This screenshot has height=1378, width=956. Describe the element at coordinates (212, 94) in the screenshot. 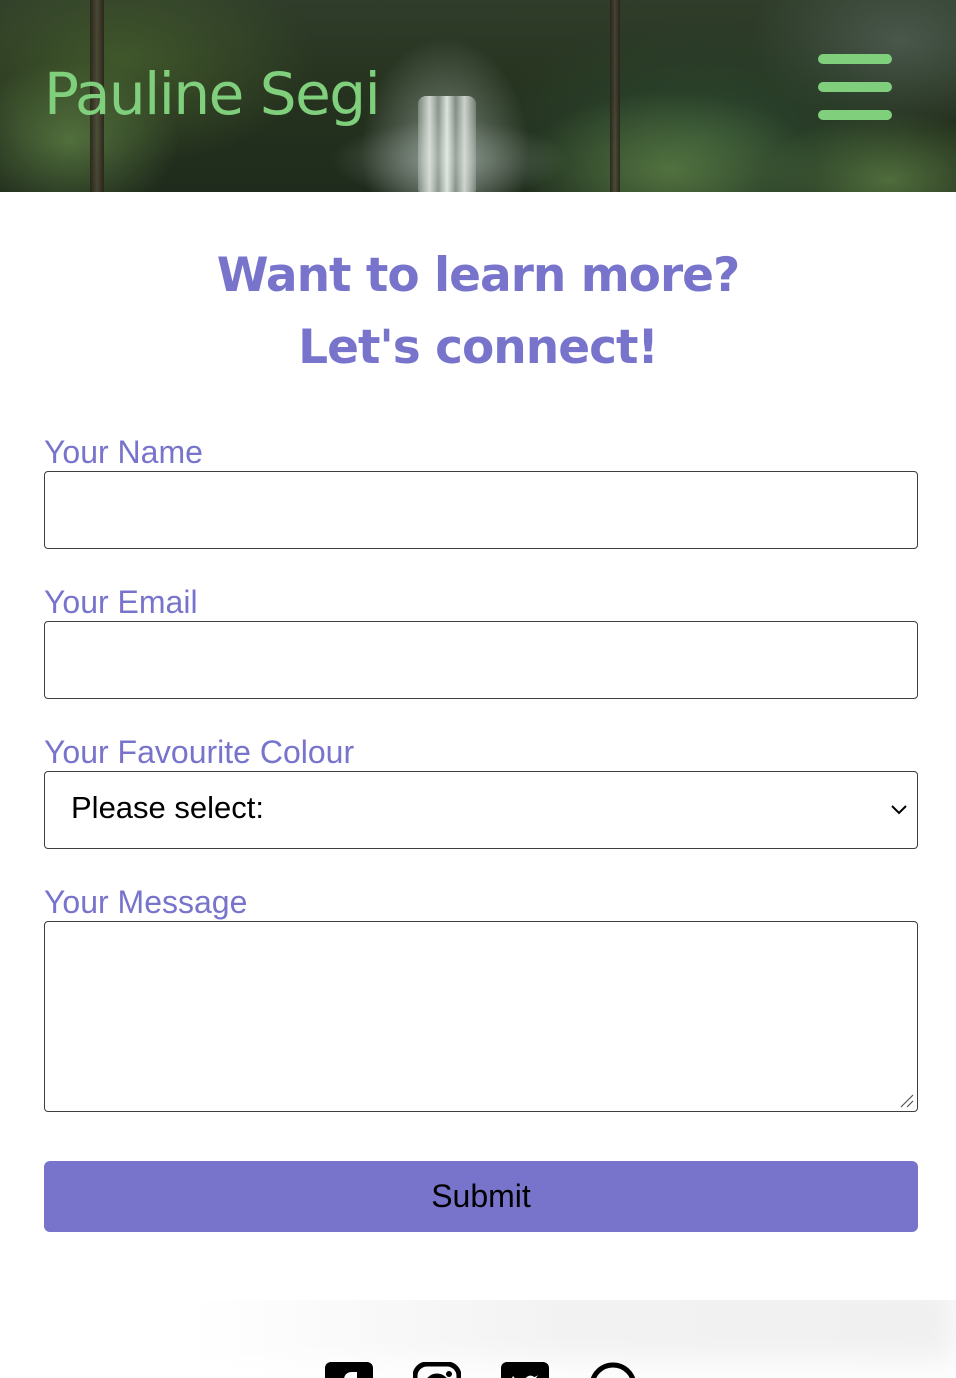

I see `site-logo: Pauline Segi` at that location.